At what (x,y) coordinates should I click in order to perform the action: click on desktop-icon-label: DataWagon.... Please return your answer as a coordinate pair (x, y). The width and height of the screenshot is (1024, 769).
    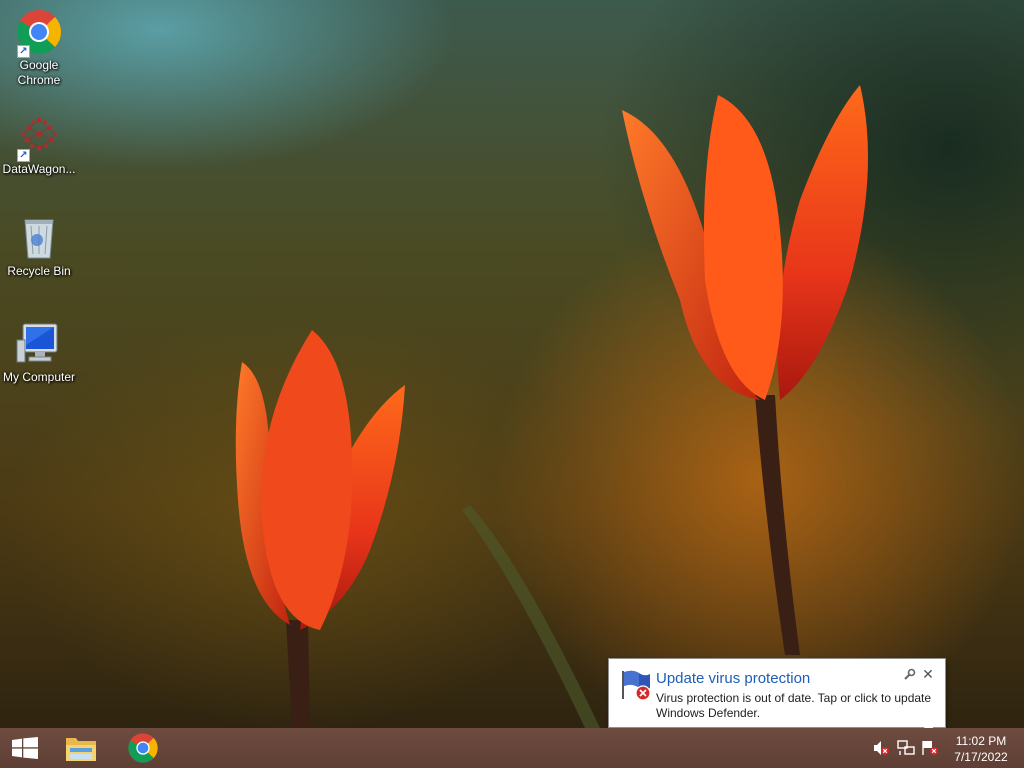
    Looking at the image, I should click on (39, 169).